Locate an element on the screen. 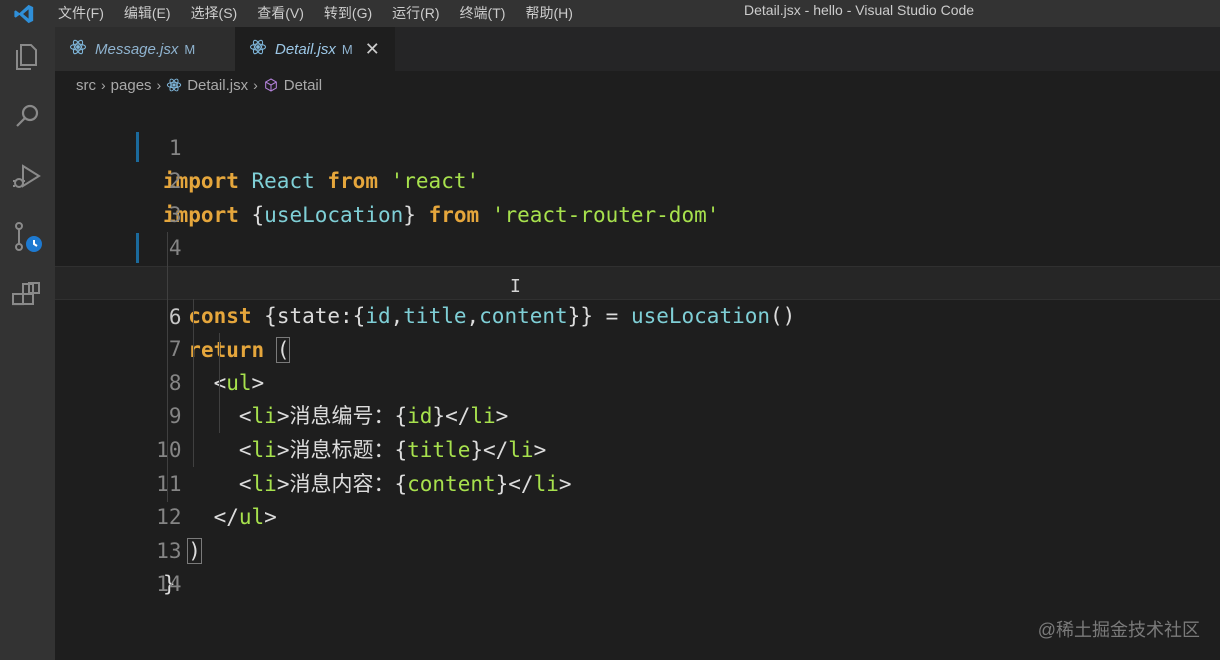 The width and height of the screenshot is (1220, 660). code-line: 12 ) is located at coordinates (637, 516).